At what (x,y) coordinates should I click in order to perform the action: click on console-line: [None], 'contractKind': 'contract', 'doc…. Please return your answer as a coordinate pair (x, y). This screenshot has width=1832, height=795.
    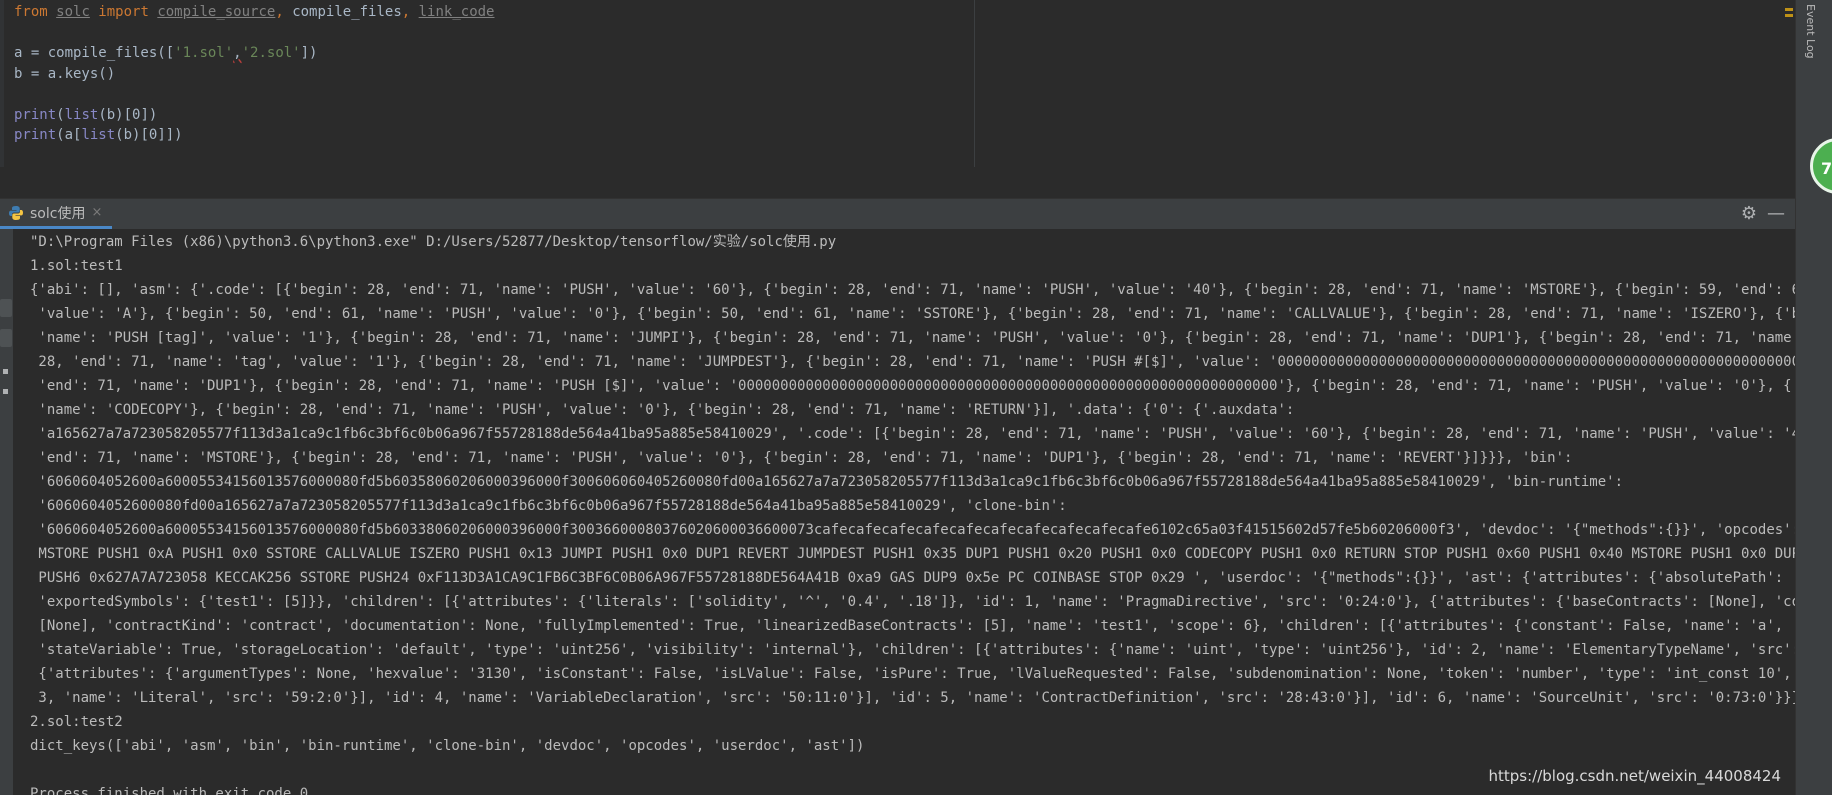
    Looking at the image, I should click on (912, 626).